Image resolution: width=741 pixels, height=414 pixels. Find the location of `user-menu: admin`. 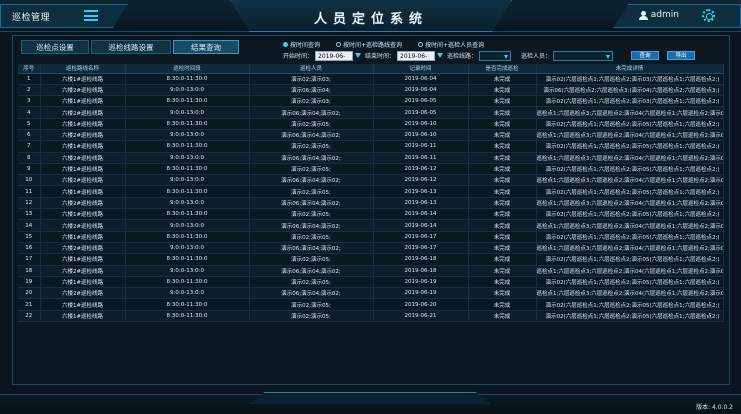

user-menu: admin is located at coordinates (658, 15).